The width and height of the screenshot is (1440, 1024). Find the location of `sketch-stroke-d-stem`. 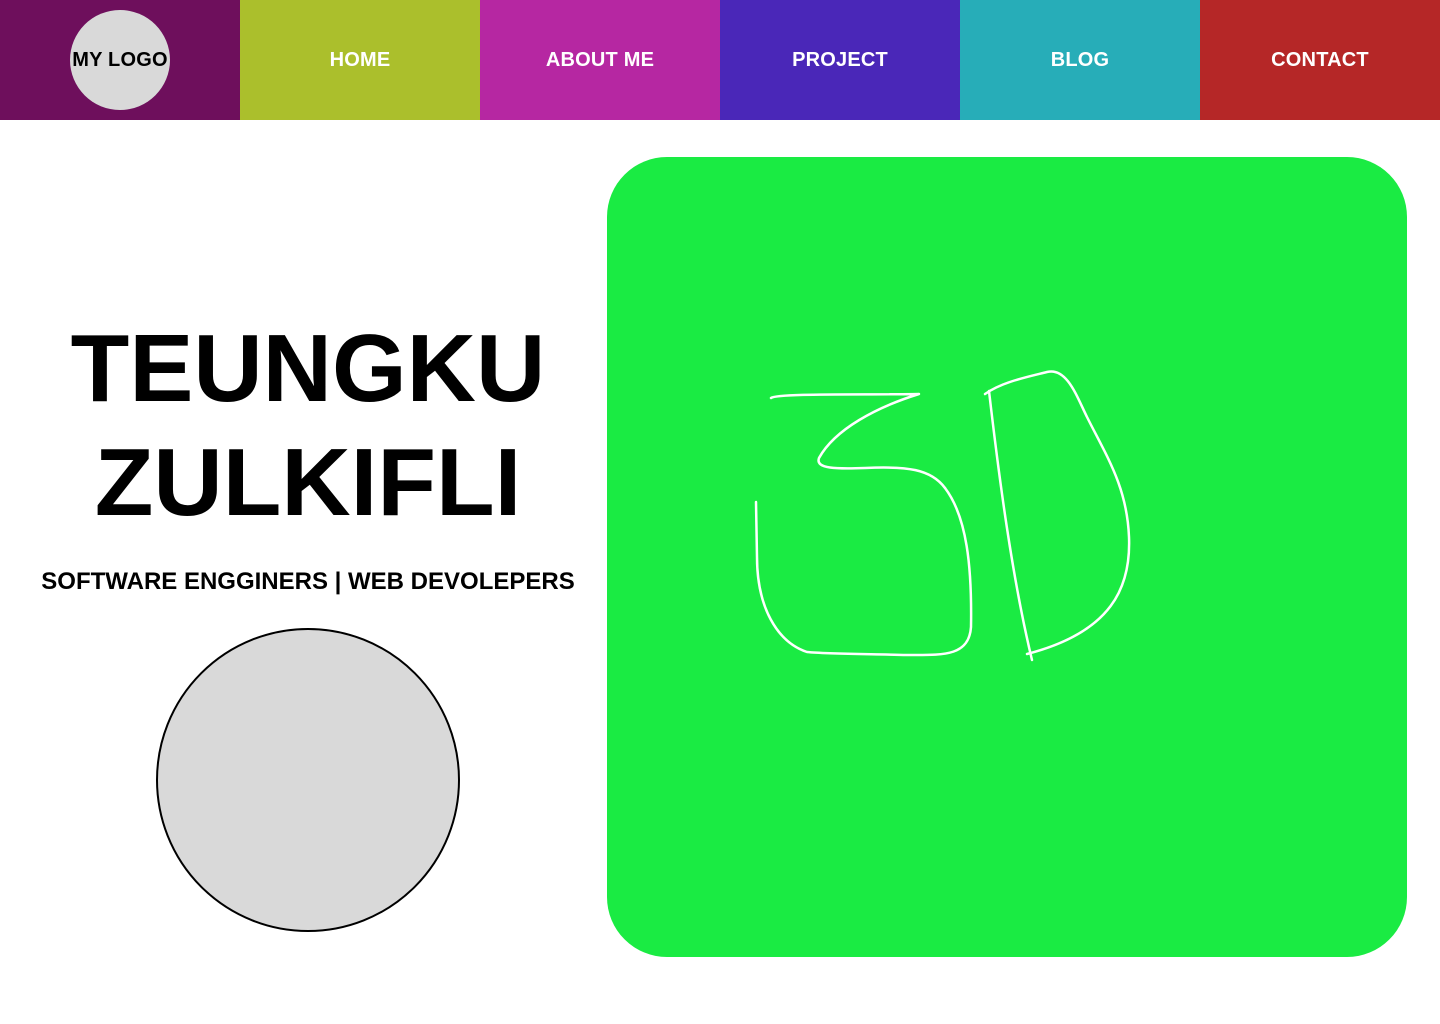

sketch-stroke-d-stem is located at coordinates (1010, 525).